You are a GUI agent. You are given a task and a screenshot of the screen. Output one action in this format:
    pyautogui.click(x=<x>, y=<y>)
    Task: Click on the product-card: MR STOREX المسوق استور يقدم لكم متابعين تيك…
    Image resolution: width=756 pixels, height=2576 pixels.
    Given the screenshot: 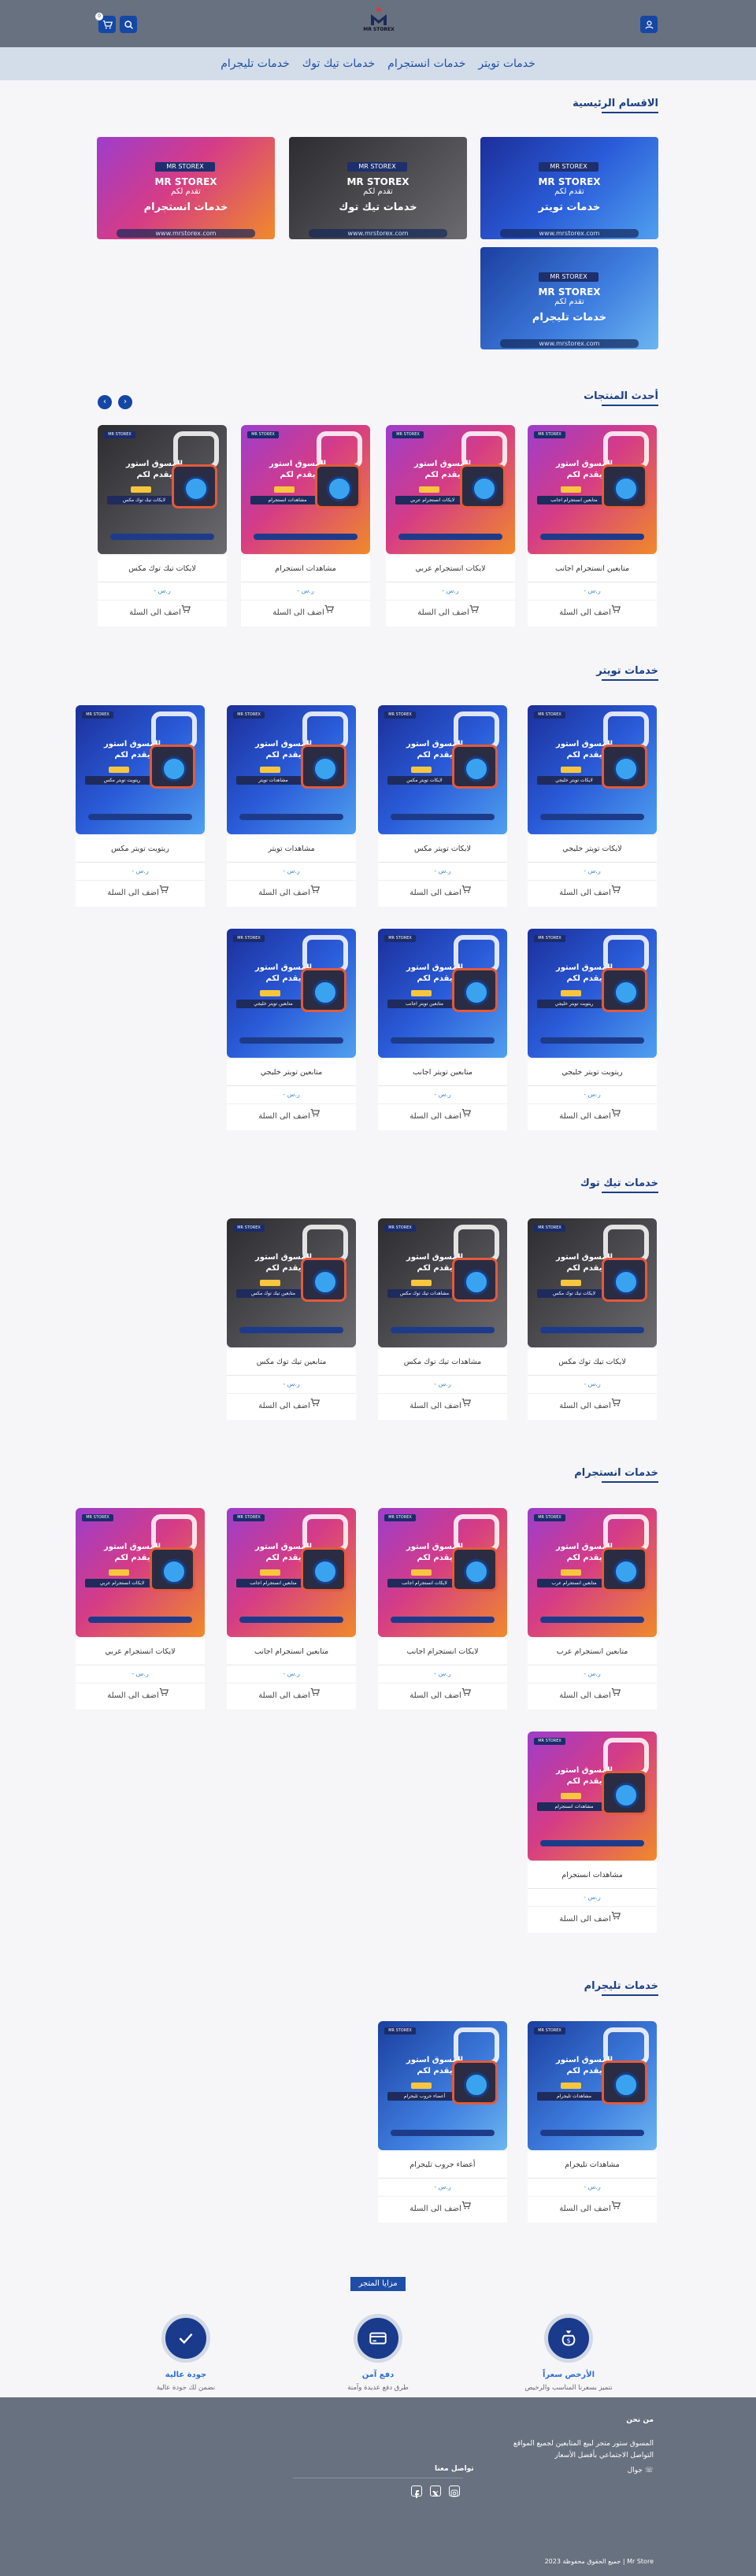 What is the action you would take?
    pyautogui.click(x=291, y=1319)
    